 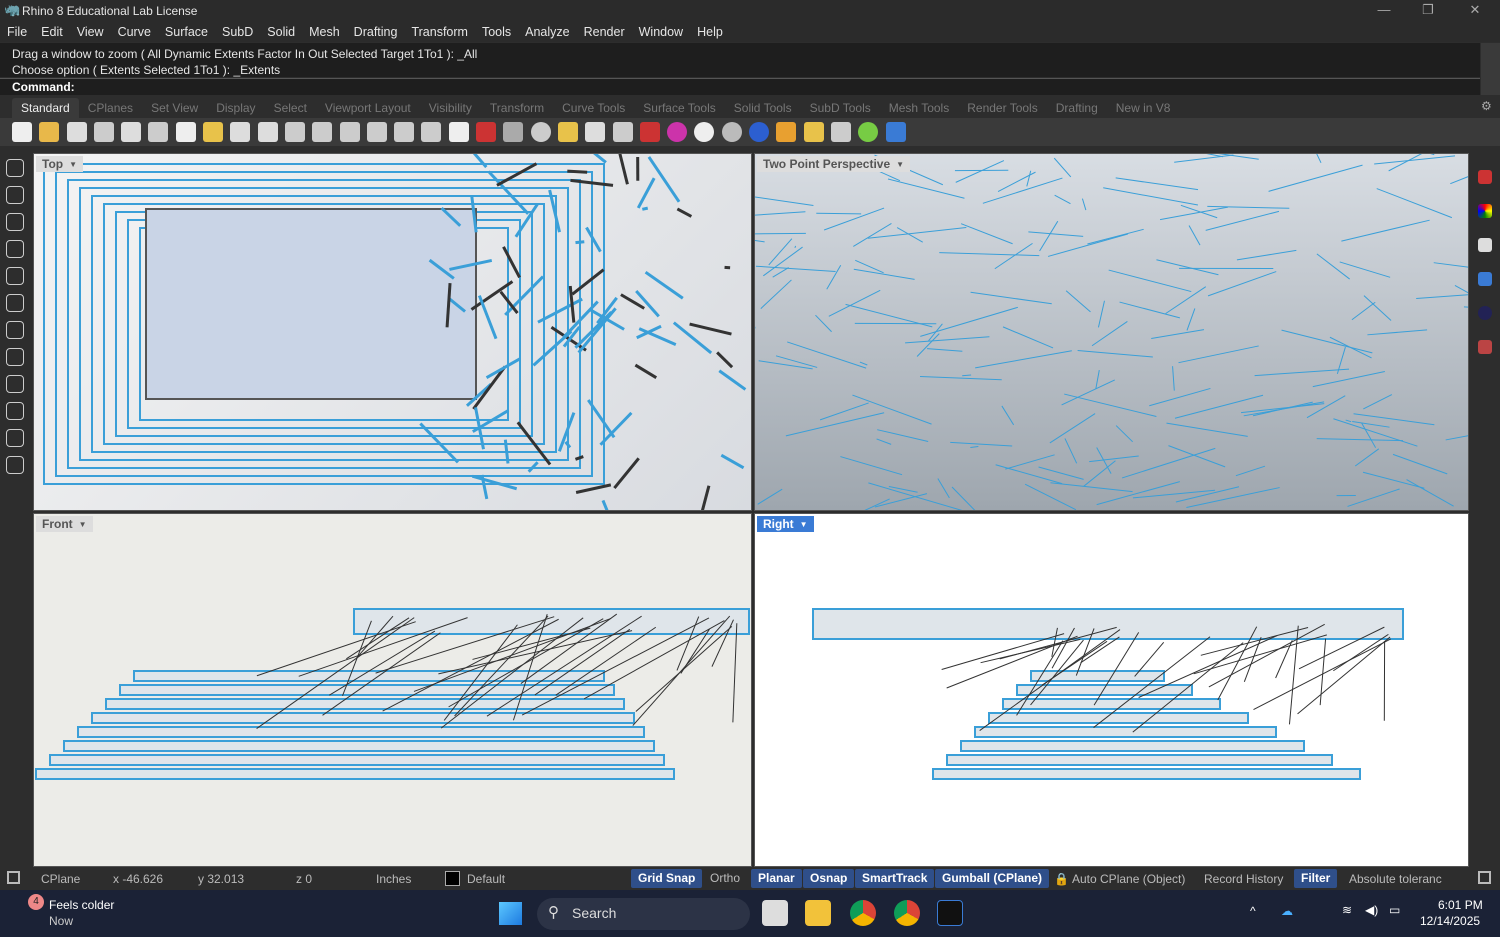 What do you see at coordinates (393, 879) in the screenshot?
I see `units: Inches` at bounding box center [393, 879].